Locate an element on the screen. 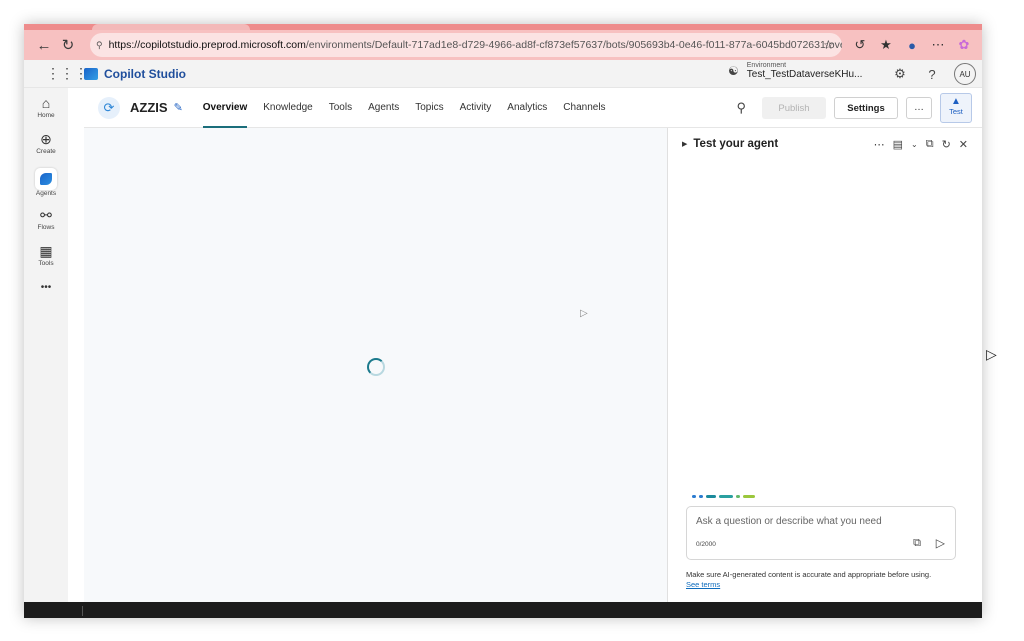  chat-input is located at coordinates (821, 521).